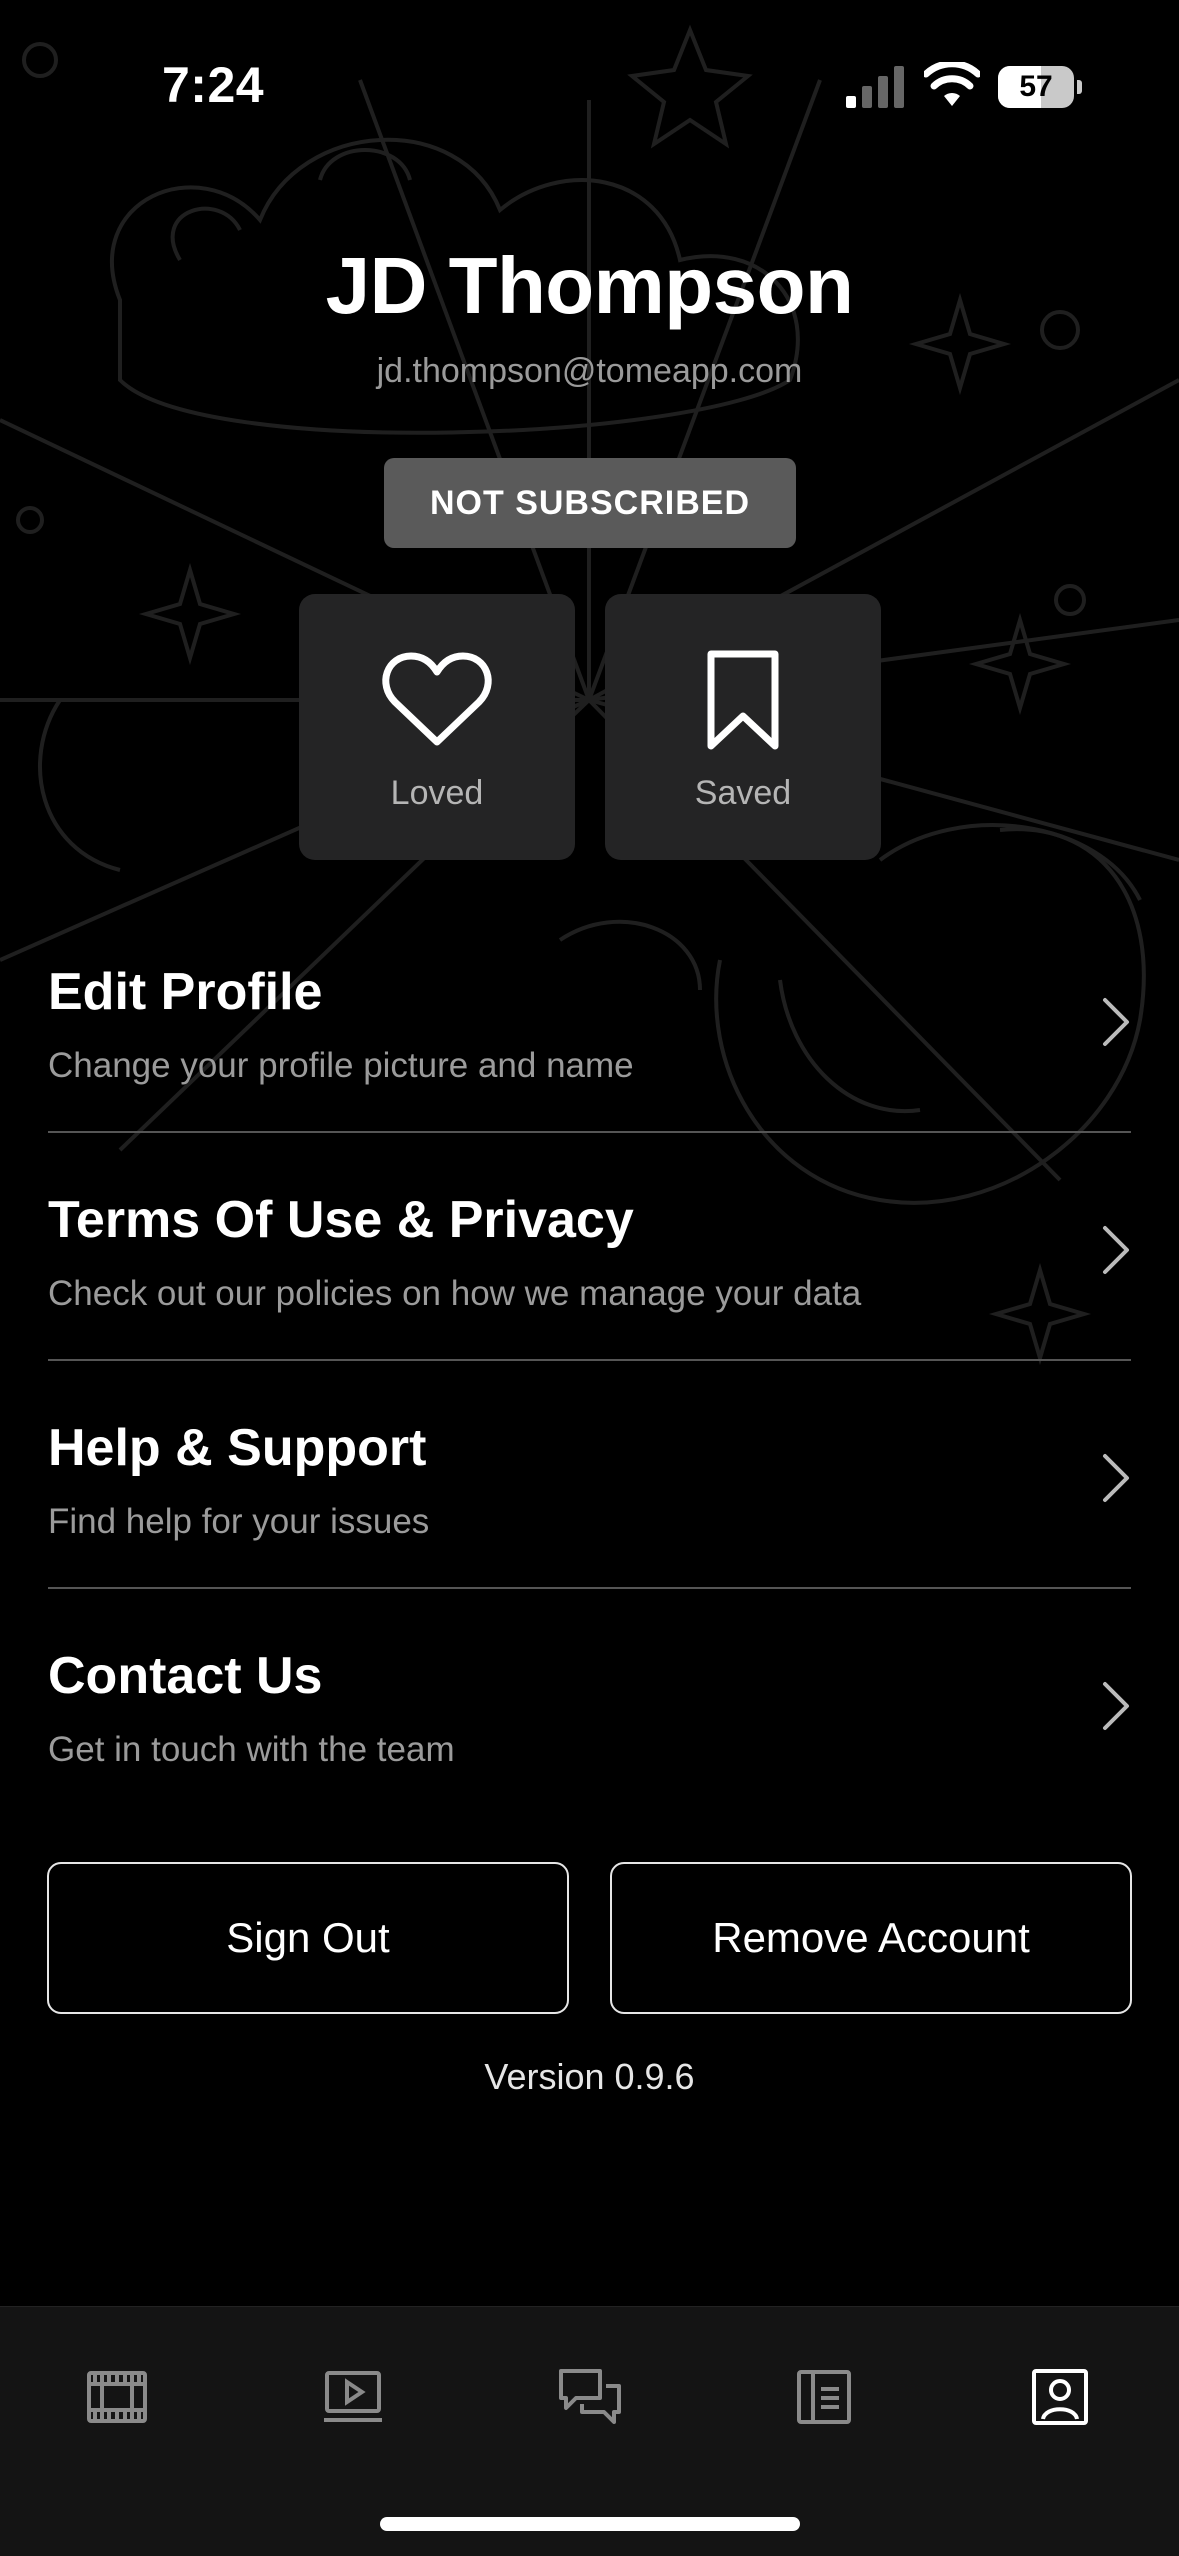  Describe the element at coordinates (308, 1938) in the screenshot. I see `sign-out-button: Sign Out` at that location.